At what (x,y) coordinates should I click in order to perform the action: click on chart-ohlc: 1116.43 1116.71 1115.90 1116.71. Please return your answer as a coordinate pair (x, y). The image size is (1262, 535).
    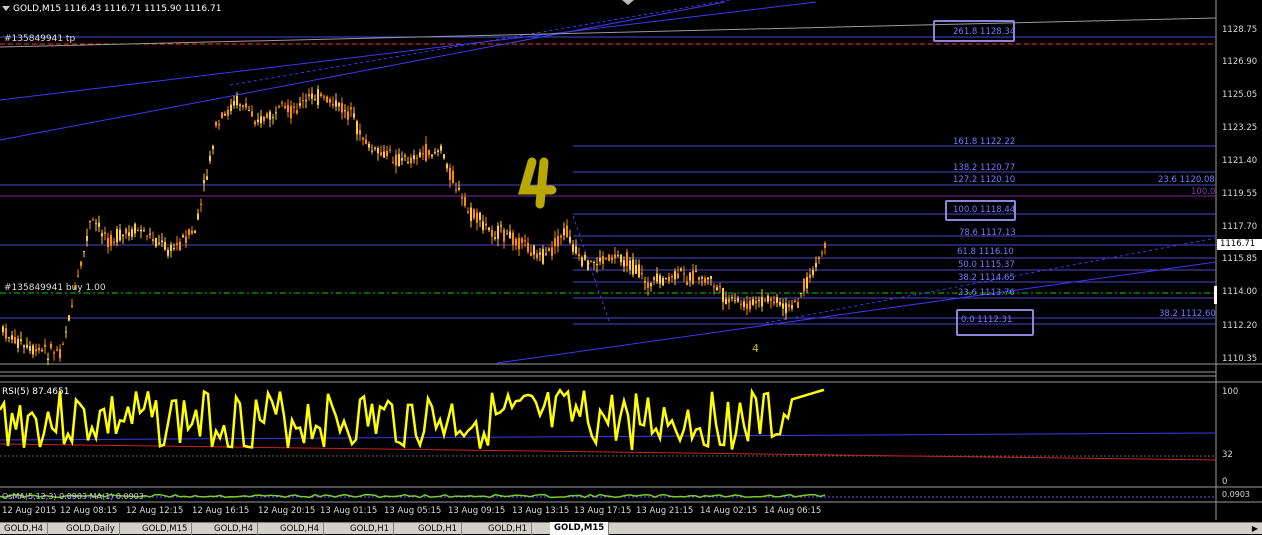
    Looking at the image, I should click on (142, 9).